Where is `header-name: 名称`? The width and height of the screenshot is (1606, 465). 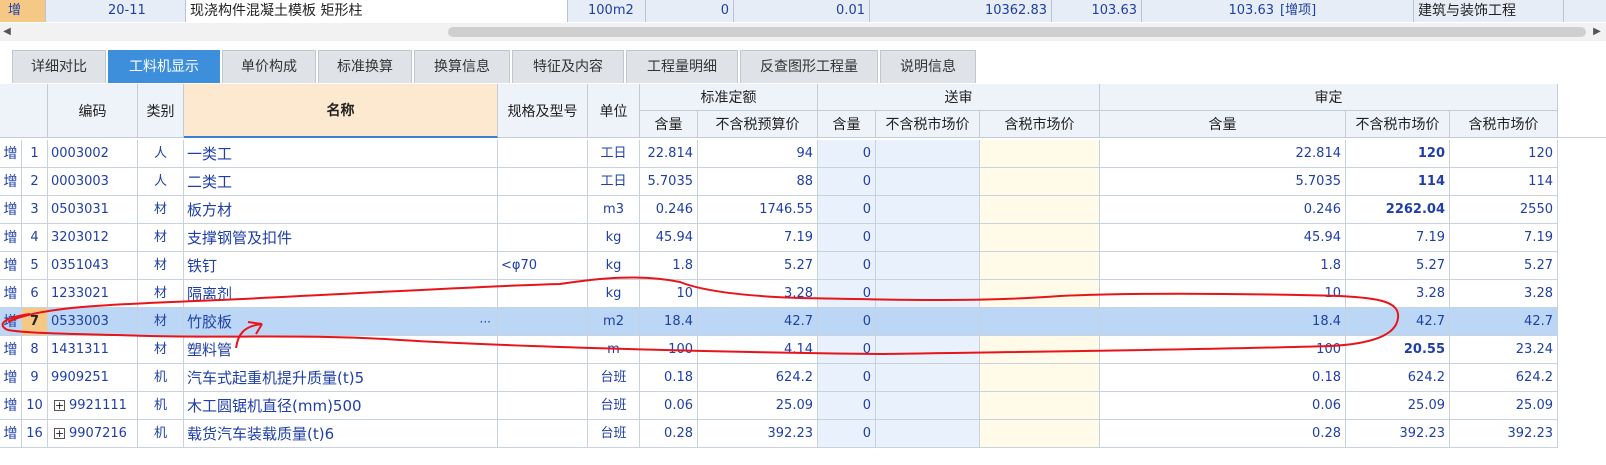 header-name: 名称 is located at coordinates (341, 111).